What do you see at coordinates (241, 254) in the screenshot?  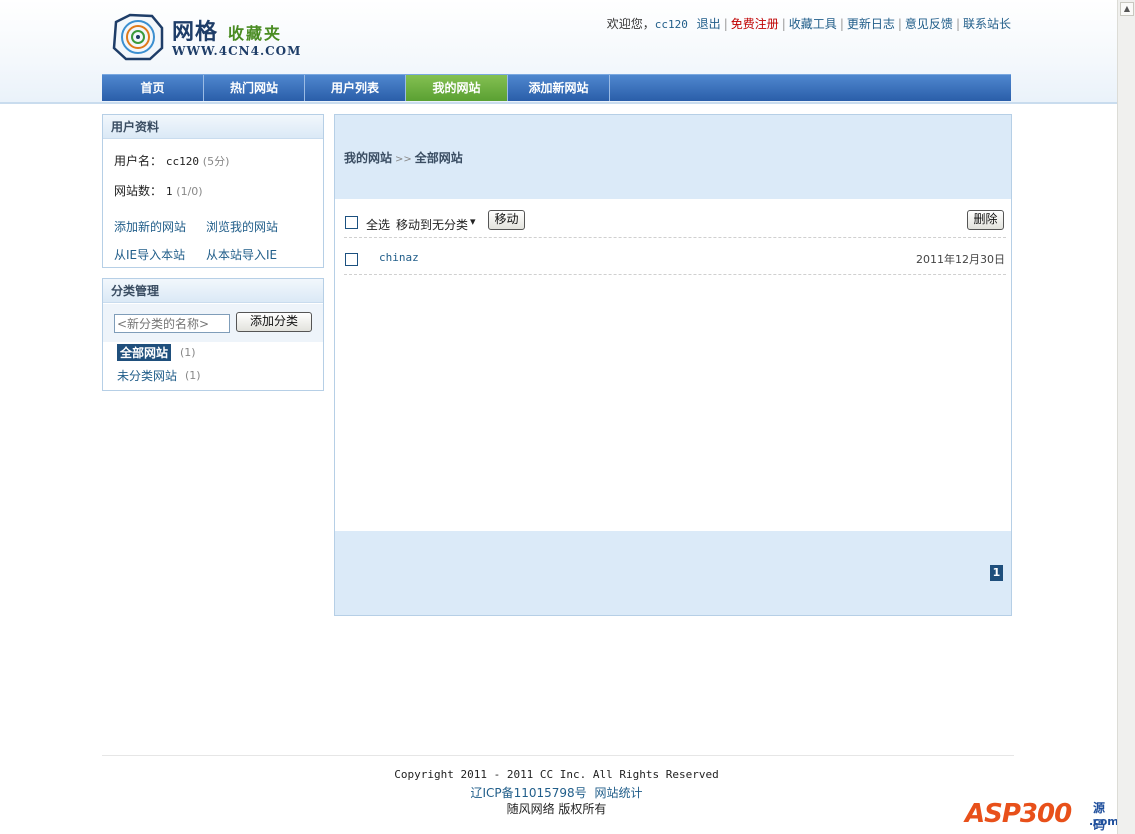 I see `export-to-ie-link: 从本站导入IE` at bounding box center [241, 254].